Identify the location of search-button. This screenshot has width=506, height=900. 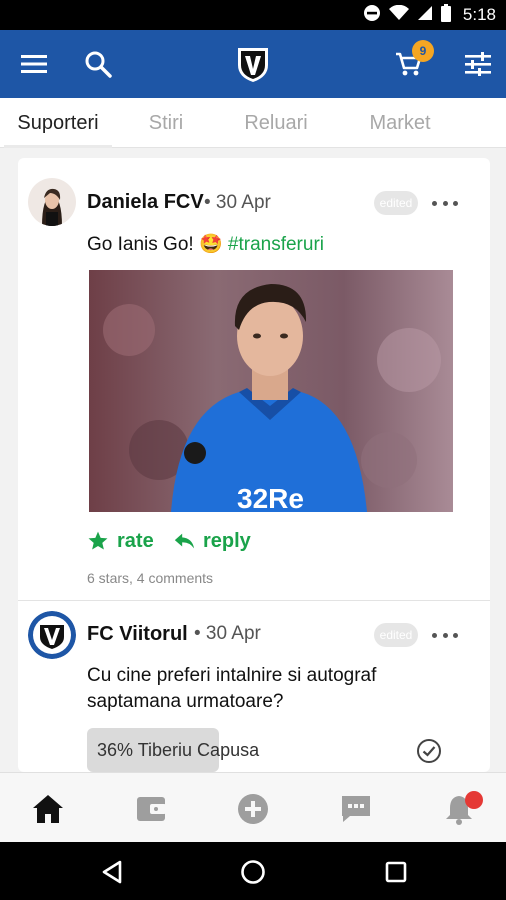
(98, 64).